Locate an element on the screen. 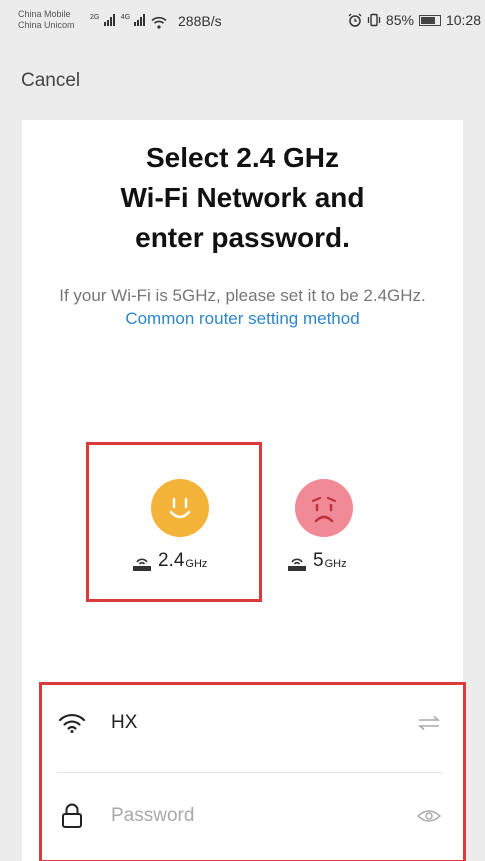 This screenshot has width=485, height=861. title-line-2: Wi-Fi Network and is located at coordinates (242, 197).